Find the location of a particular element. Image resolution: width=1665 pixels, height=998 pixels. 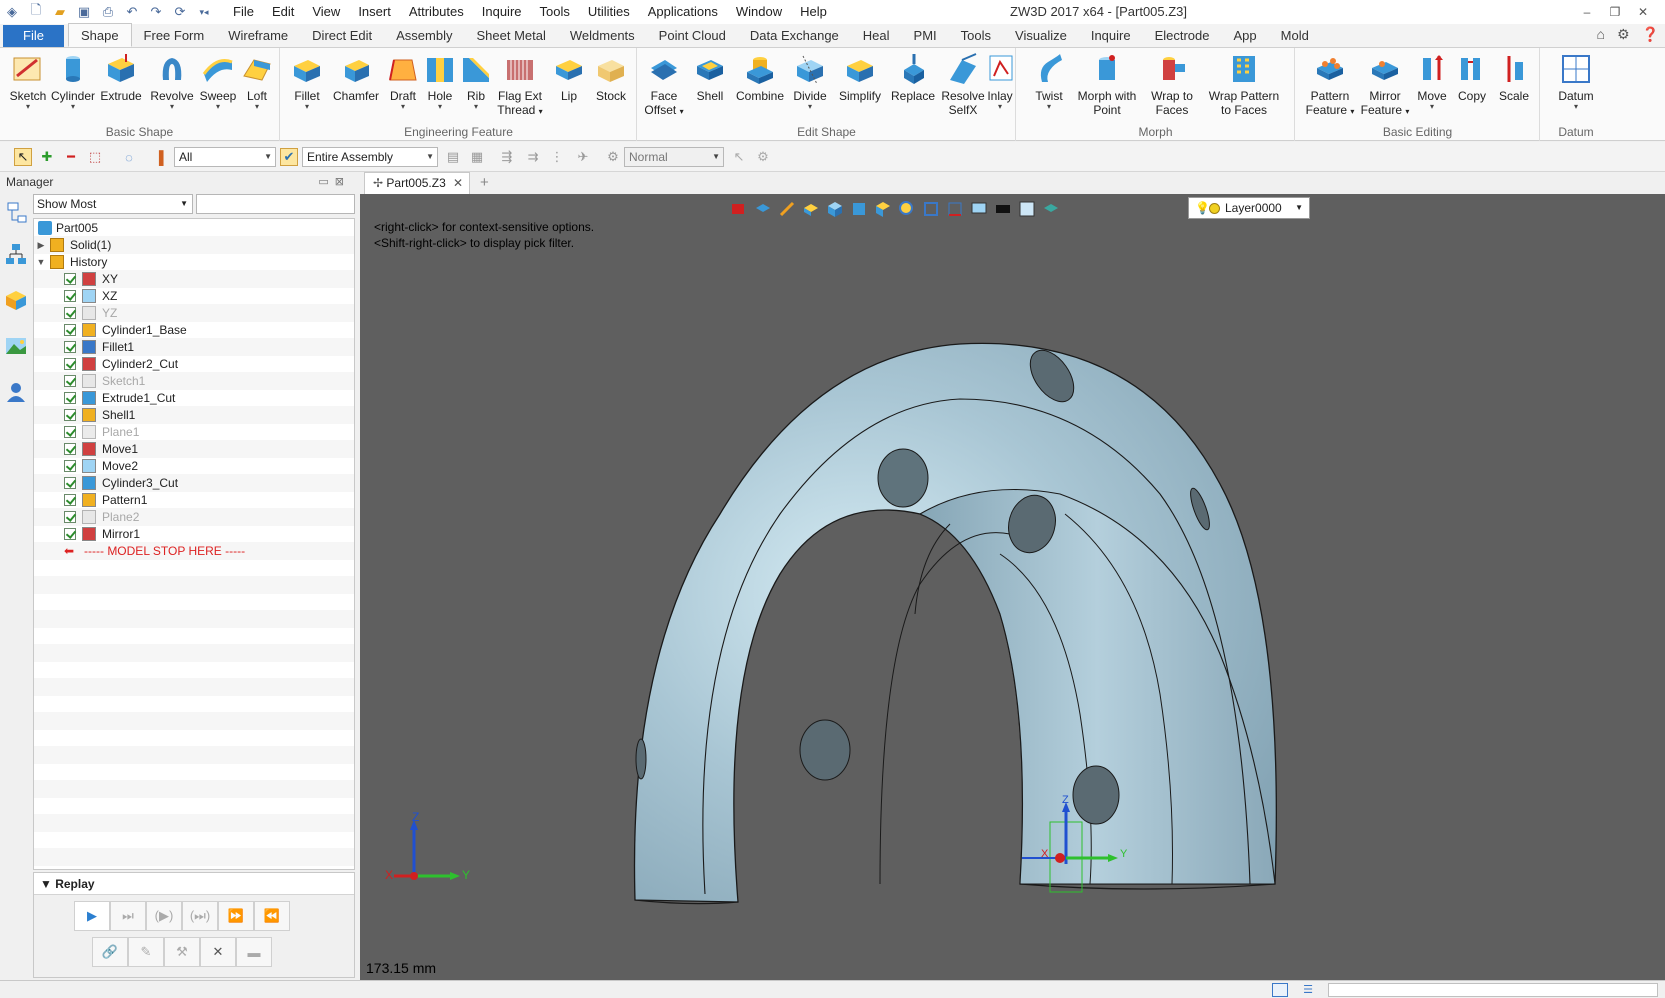

tab-assembly: Assembly is located at coordinates (424, 36).